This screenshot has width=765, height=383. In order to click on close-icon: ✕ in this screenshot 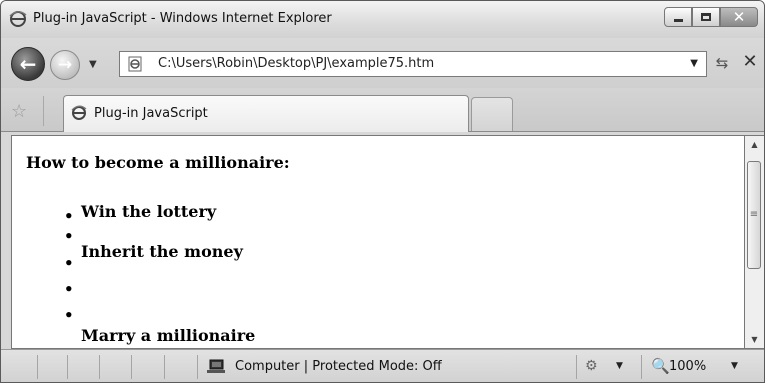, I will do `click(739, 17)`.